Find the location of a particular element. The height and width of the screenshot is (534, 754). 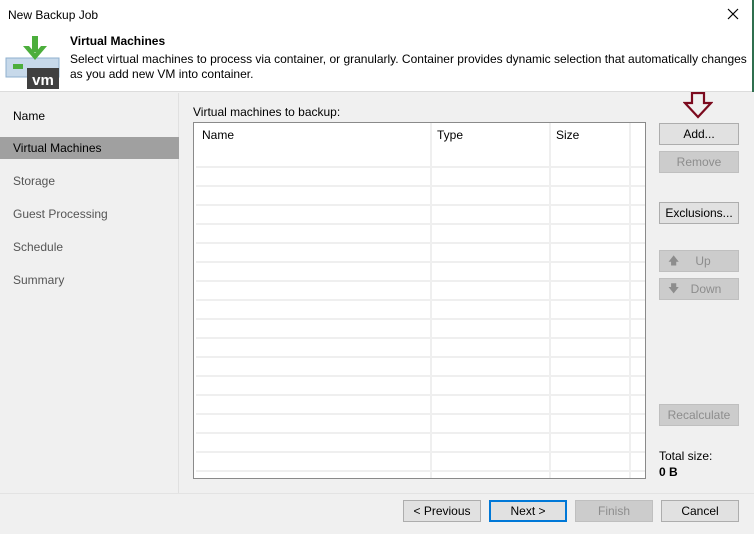

column-header-size: Size is located at coordinates (567, 135).